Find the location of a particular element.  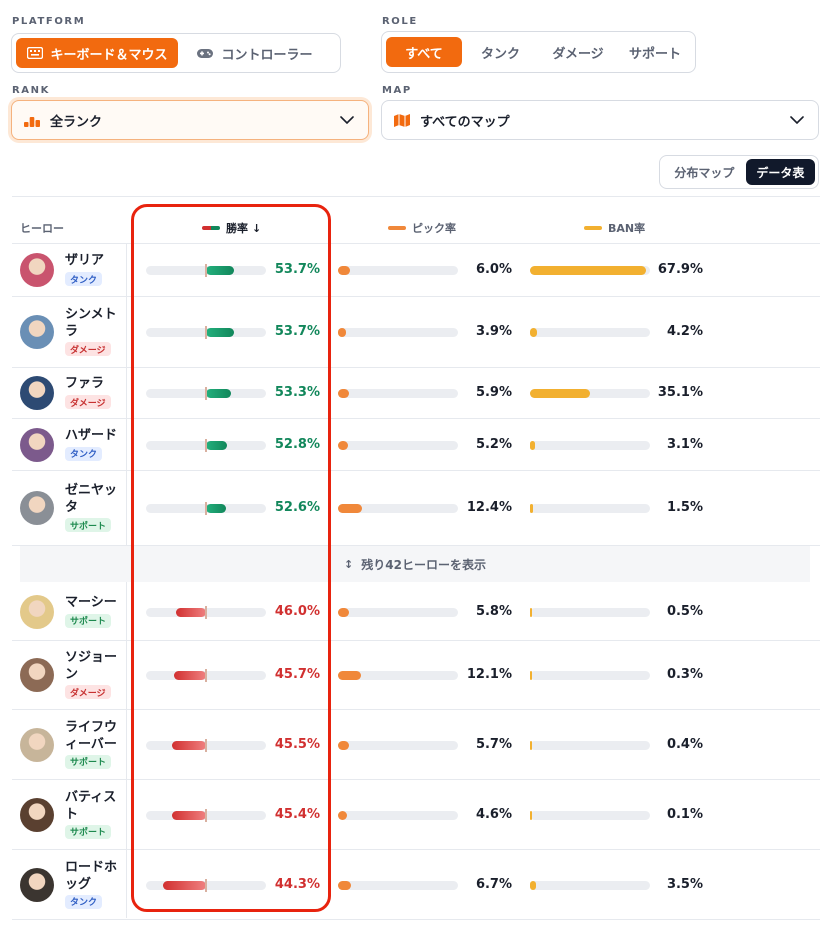

map-icon is located at coordinates (402, 120).